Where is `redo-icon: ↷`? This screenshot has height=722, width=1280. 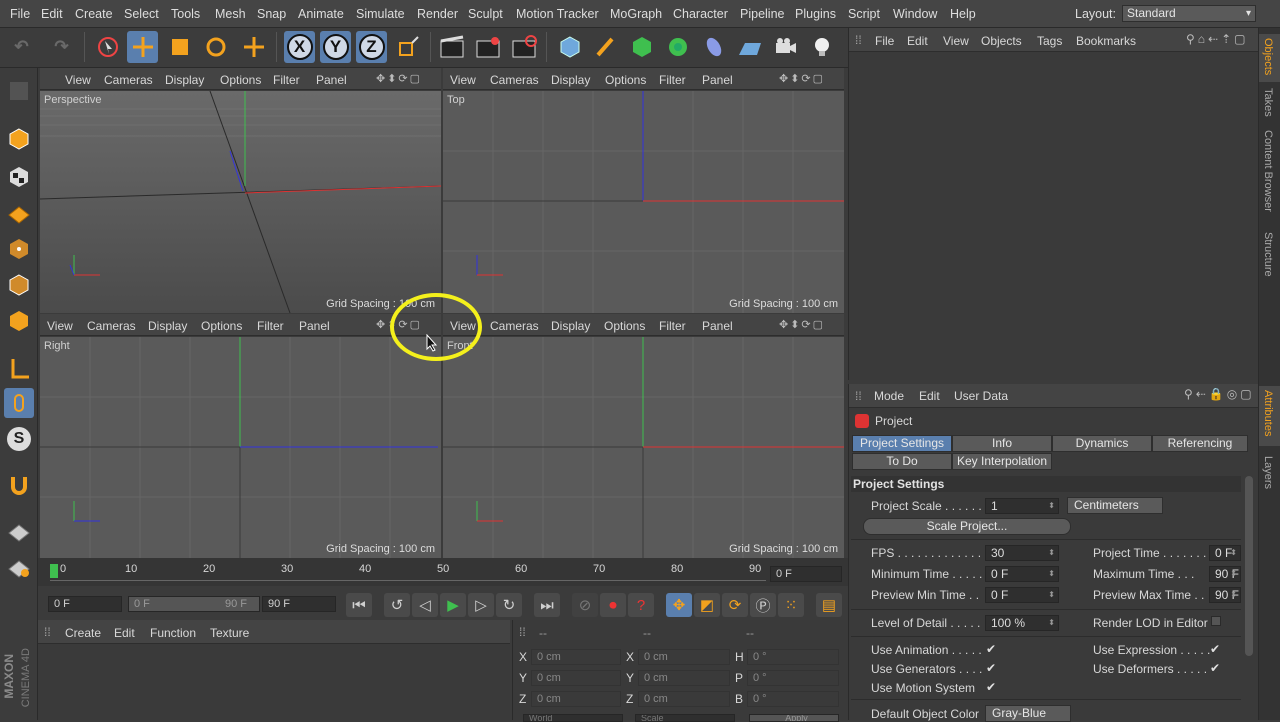
redo-icon: ↷ is located at coordinates (61, 47).